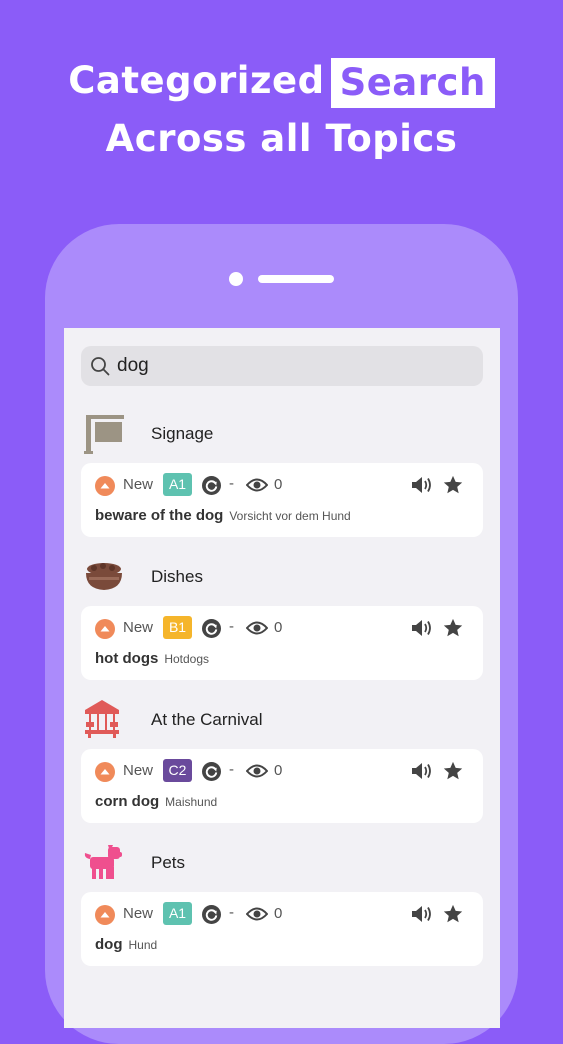  I want to click on phrase-text: corn dog, so click(127, 801).